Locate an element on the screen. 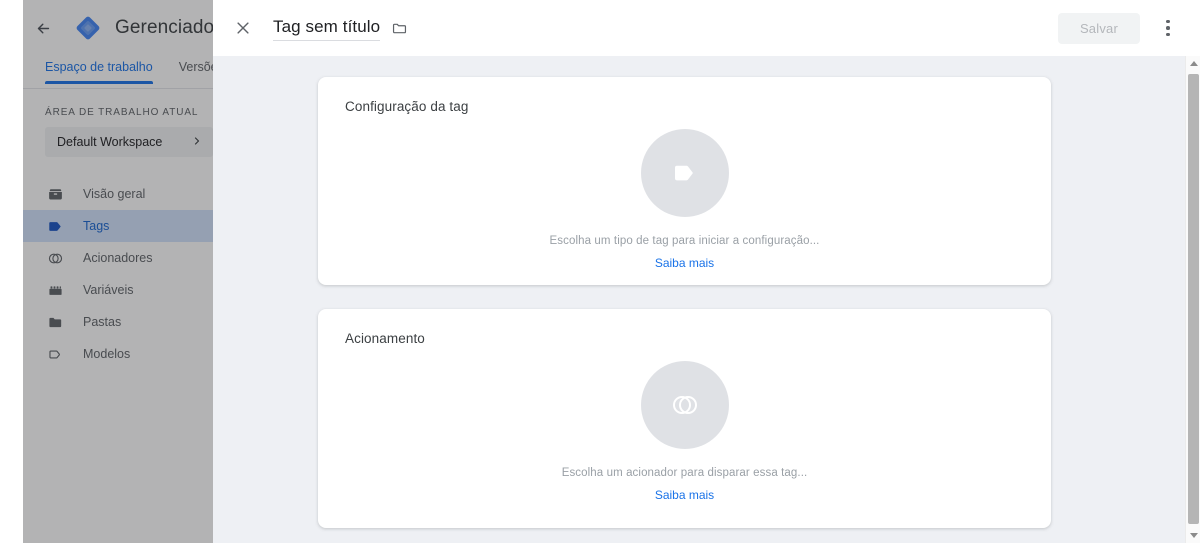  back-arrow-icon is located at coordinates (43, 28).